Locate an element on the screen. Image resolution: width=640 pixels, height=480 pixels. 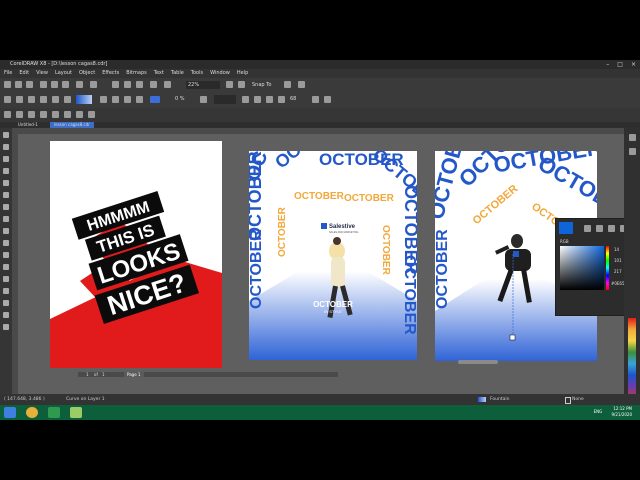
import-icon is located at coordinates (127, 84).